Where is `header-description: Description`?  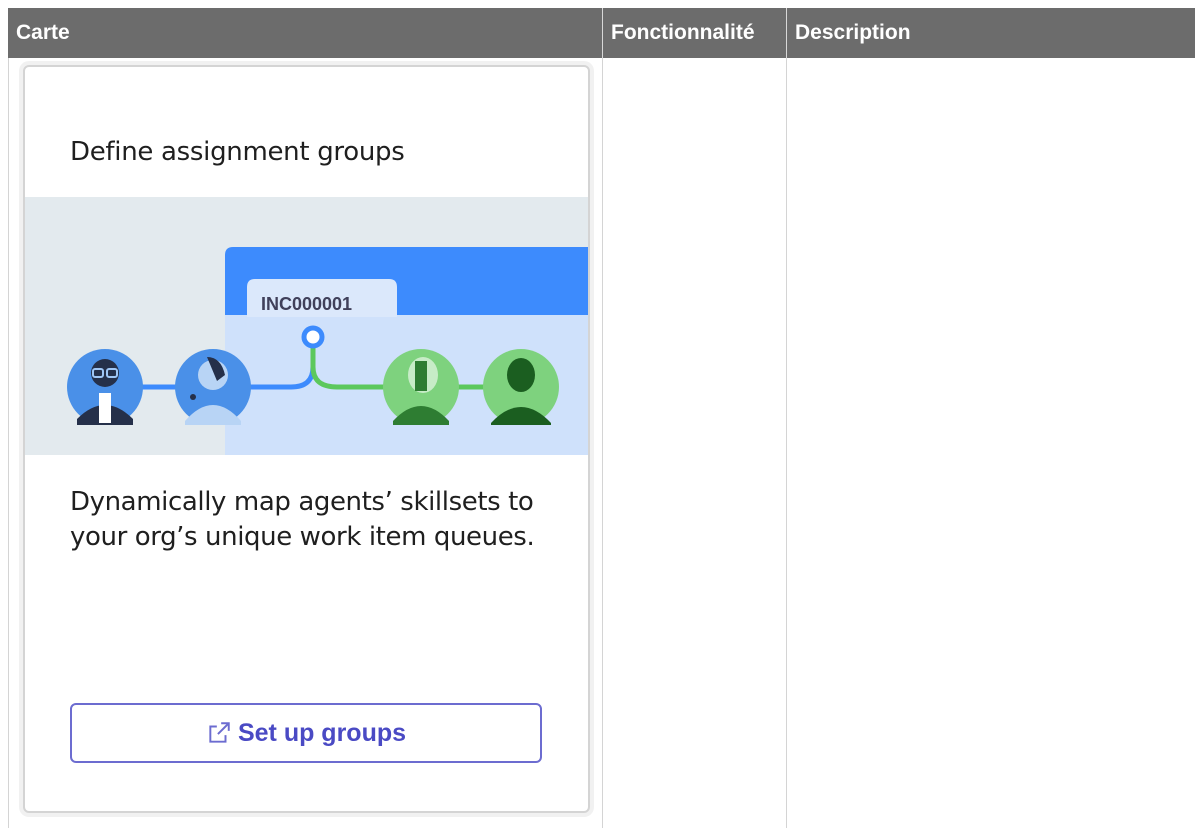
header-description: Description is located at coordinates (990, 33).